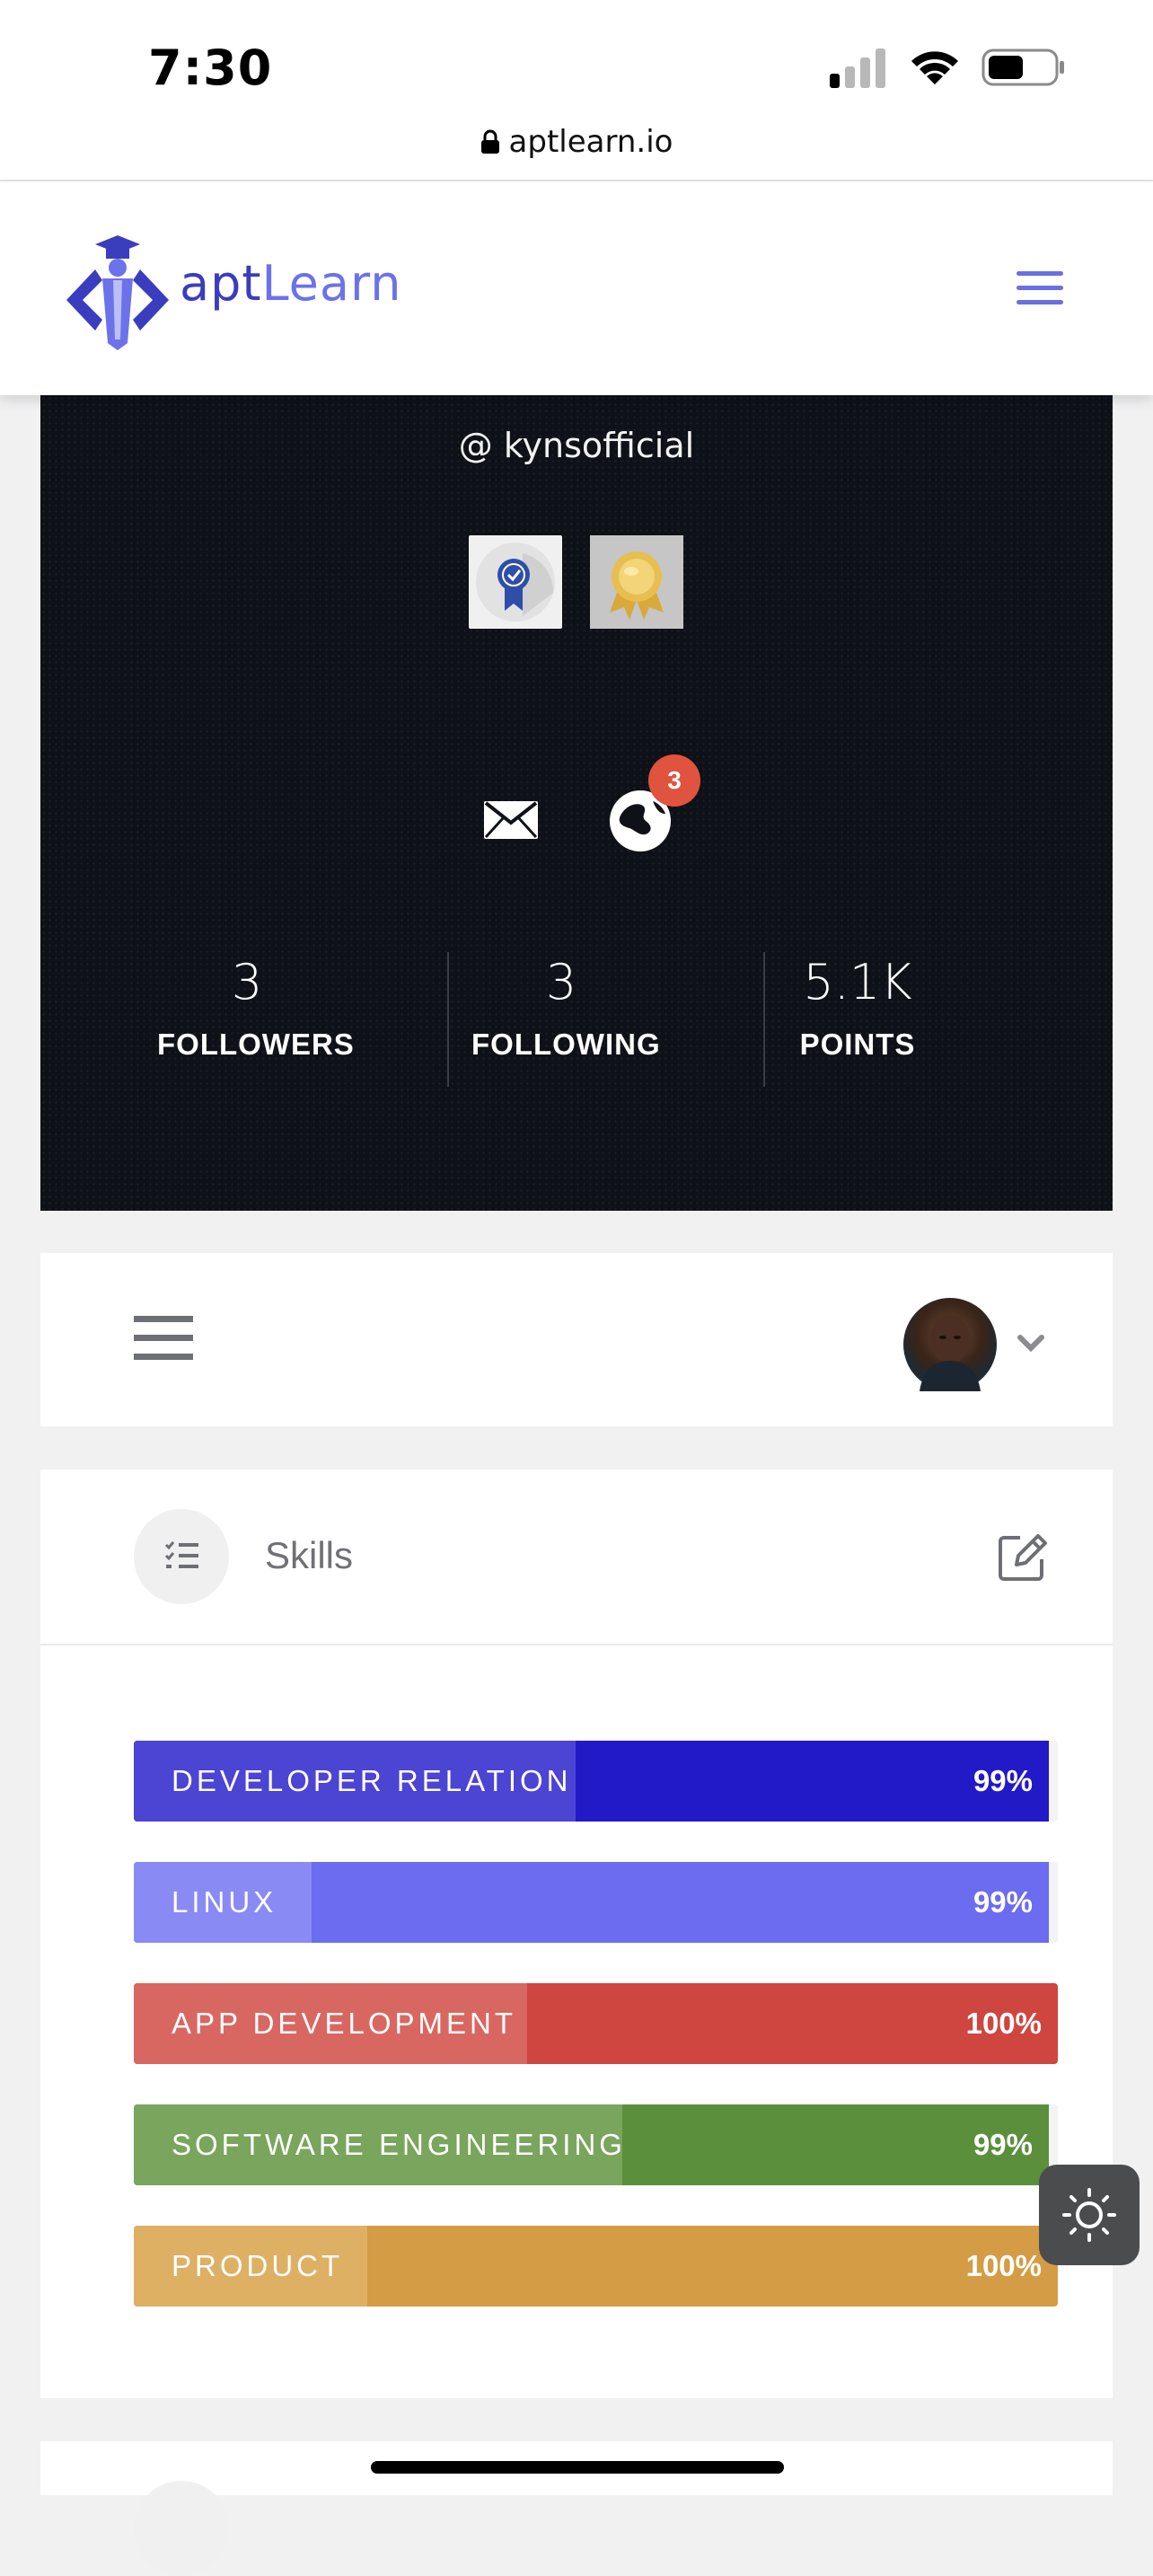  What do you see at coordinates (596, 1902) in the screenshot?
I see `skill-bar: LINUX 99%` at bounding box center [596, 1902].